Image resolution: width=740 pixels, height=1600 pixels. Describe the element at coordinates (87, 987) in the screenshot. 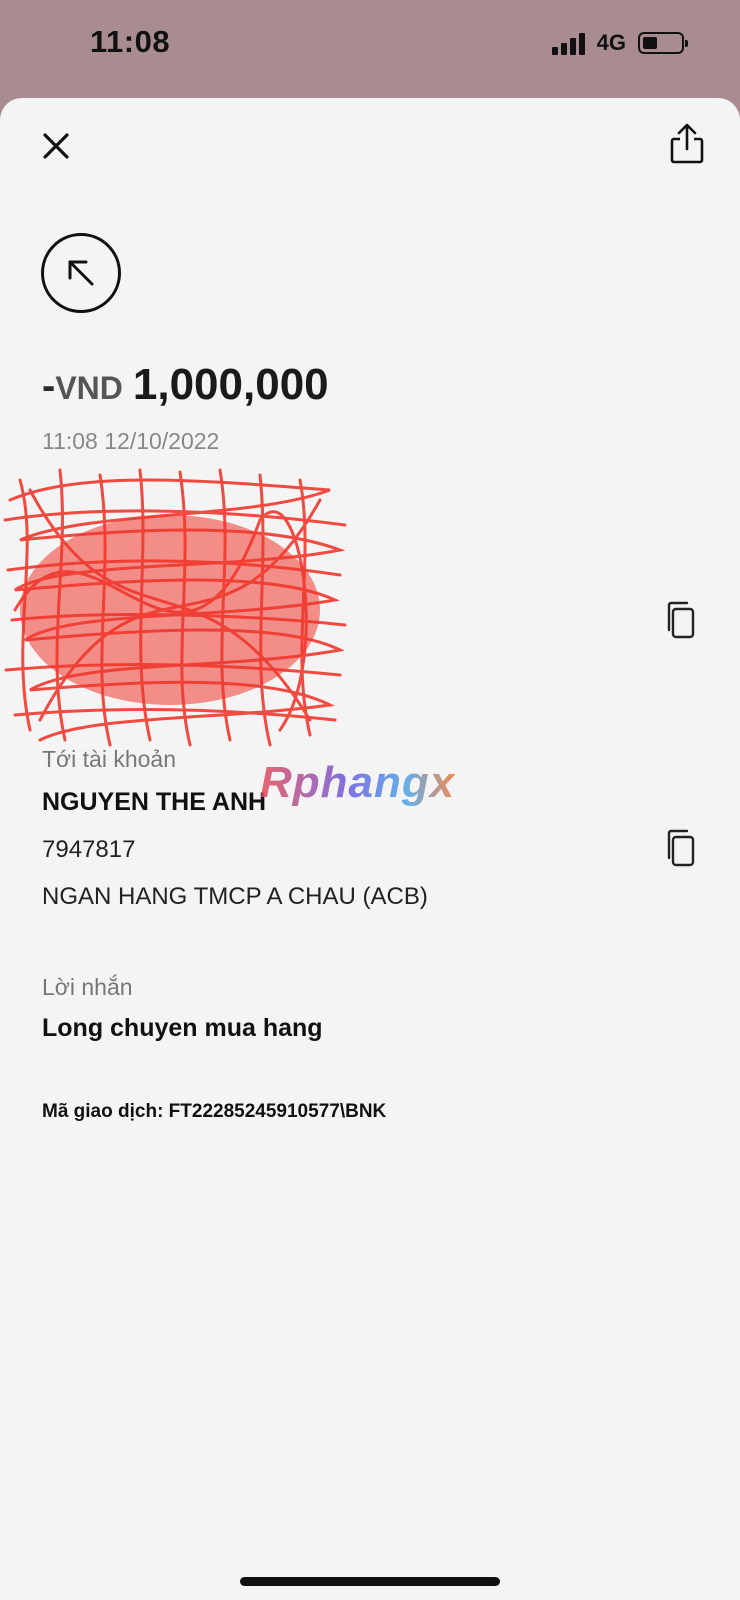

I see `message-label: Lời nhắn` at that location.